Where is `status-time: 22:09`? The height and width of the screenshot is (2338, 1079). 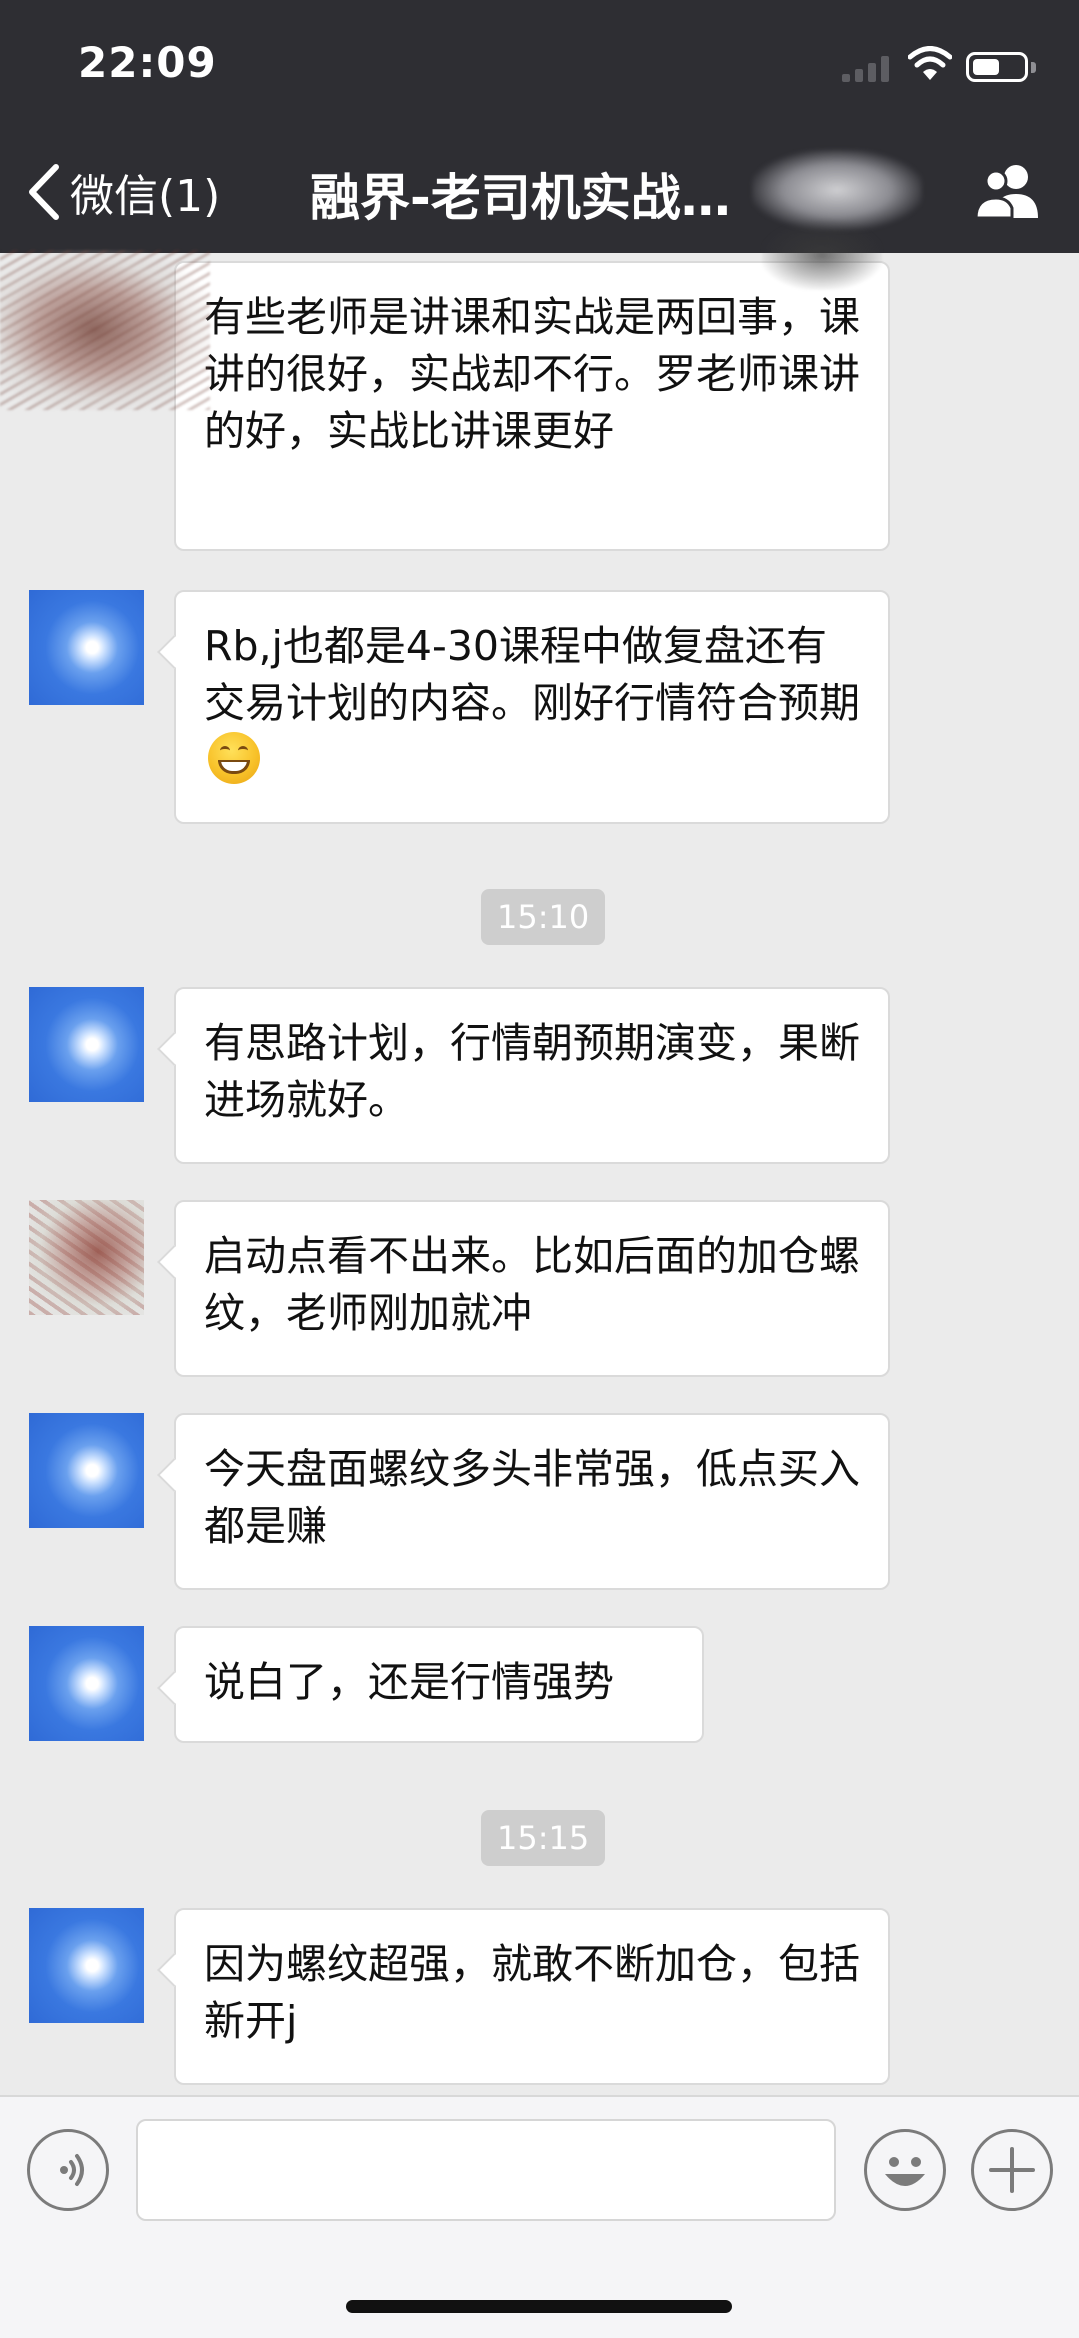 status-time: 22:09 is located at coordinates (147, 62).